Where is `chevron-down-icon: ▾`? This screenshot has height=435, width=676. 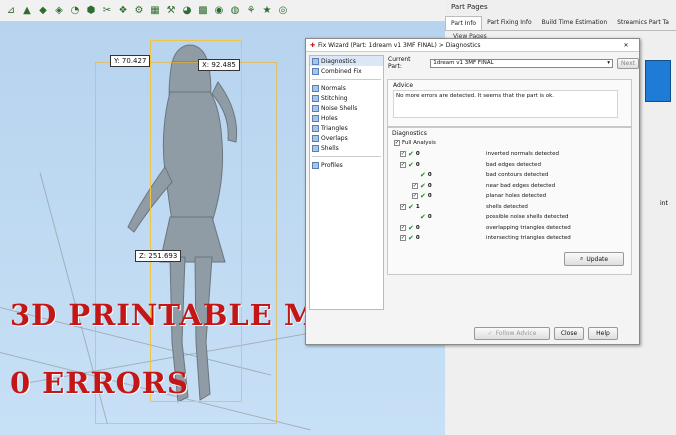 chevron-down-icon: ▾ is located at coordinates (609, 63).